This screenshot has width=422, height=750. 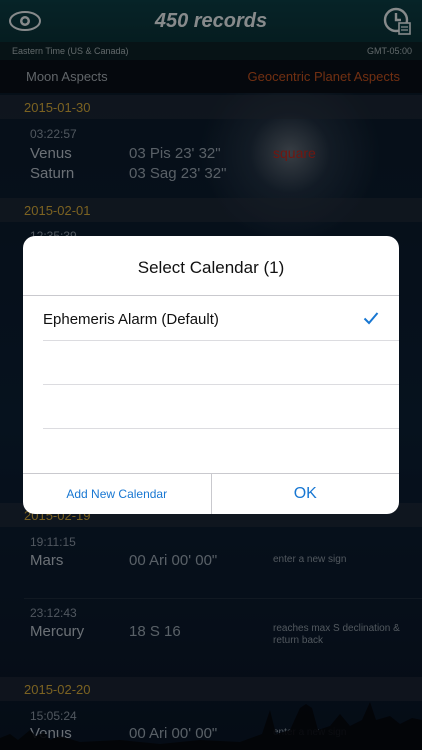 I want to click on dialog-title: Select Calendar (1), so click(x=211, y=267).